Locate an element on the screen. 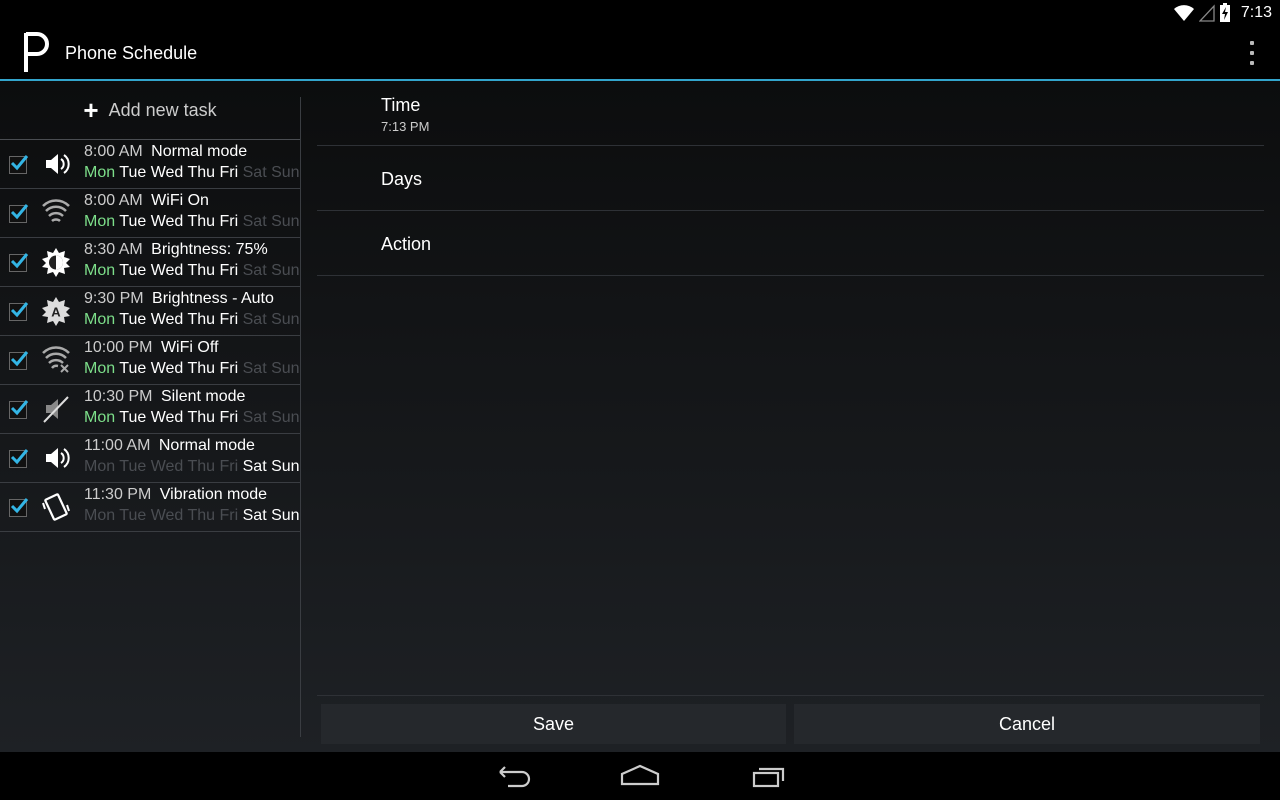 Image resolution: width=1280 pixels, height=800 pixels. task-title: 11:00 AM Normal mode is located at coordinates (169, 446).